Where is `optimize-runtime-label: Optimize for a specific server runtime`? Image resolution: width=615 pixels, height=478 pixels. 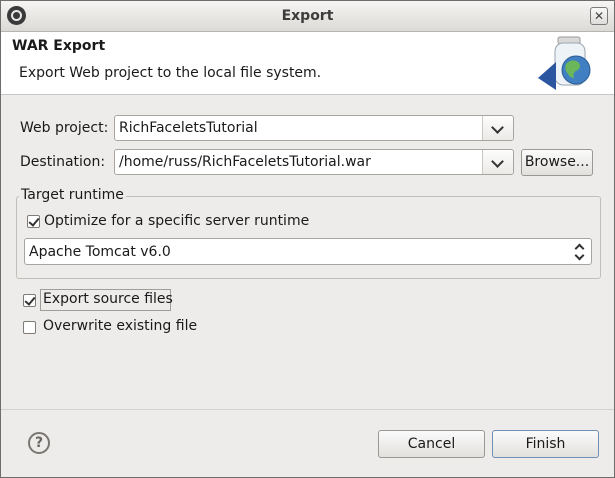 optimize-runtime-label: Optimize for a specific server runtime is located at coordinates (176, 221).